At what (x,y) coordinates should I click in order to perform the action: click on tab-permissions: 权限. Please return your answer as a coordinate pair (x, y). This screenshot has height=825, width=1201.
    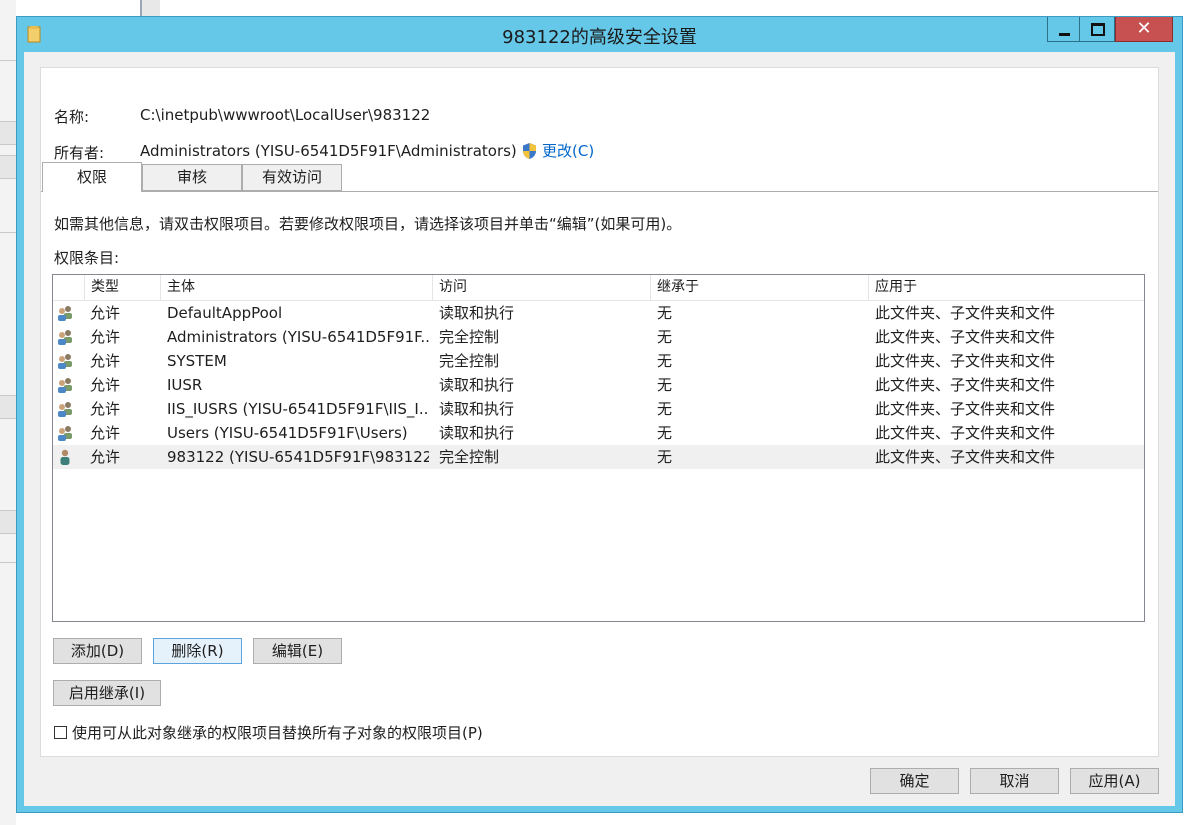
    Looking at the image, I should click on (92, 177).